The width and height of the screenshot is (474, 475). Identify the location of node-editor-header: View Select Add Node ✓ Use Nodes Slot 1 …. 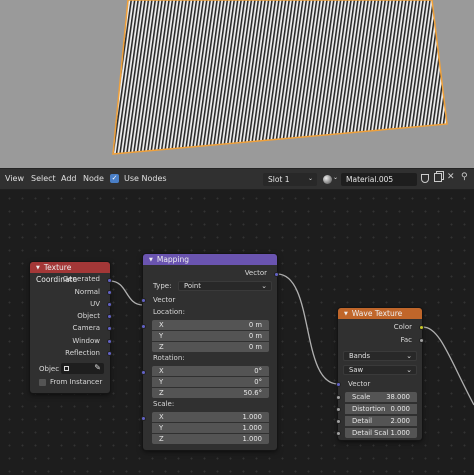
(237, 179).